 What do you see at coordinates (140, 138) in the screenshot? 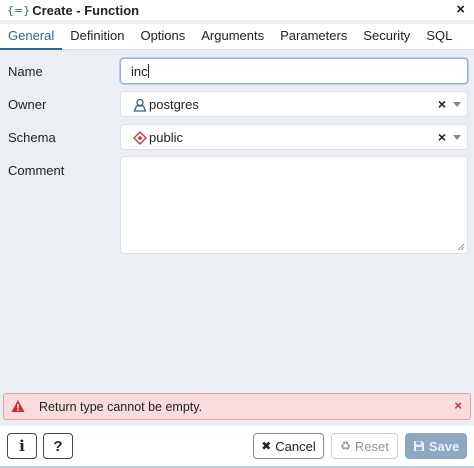
I see `schema-icon` at bounding box center [140, 138].